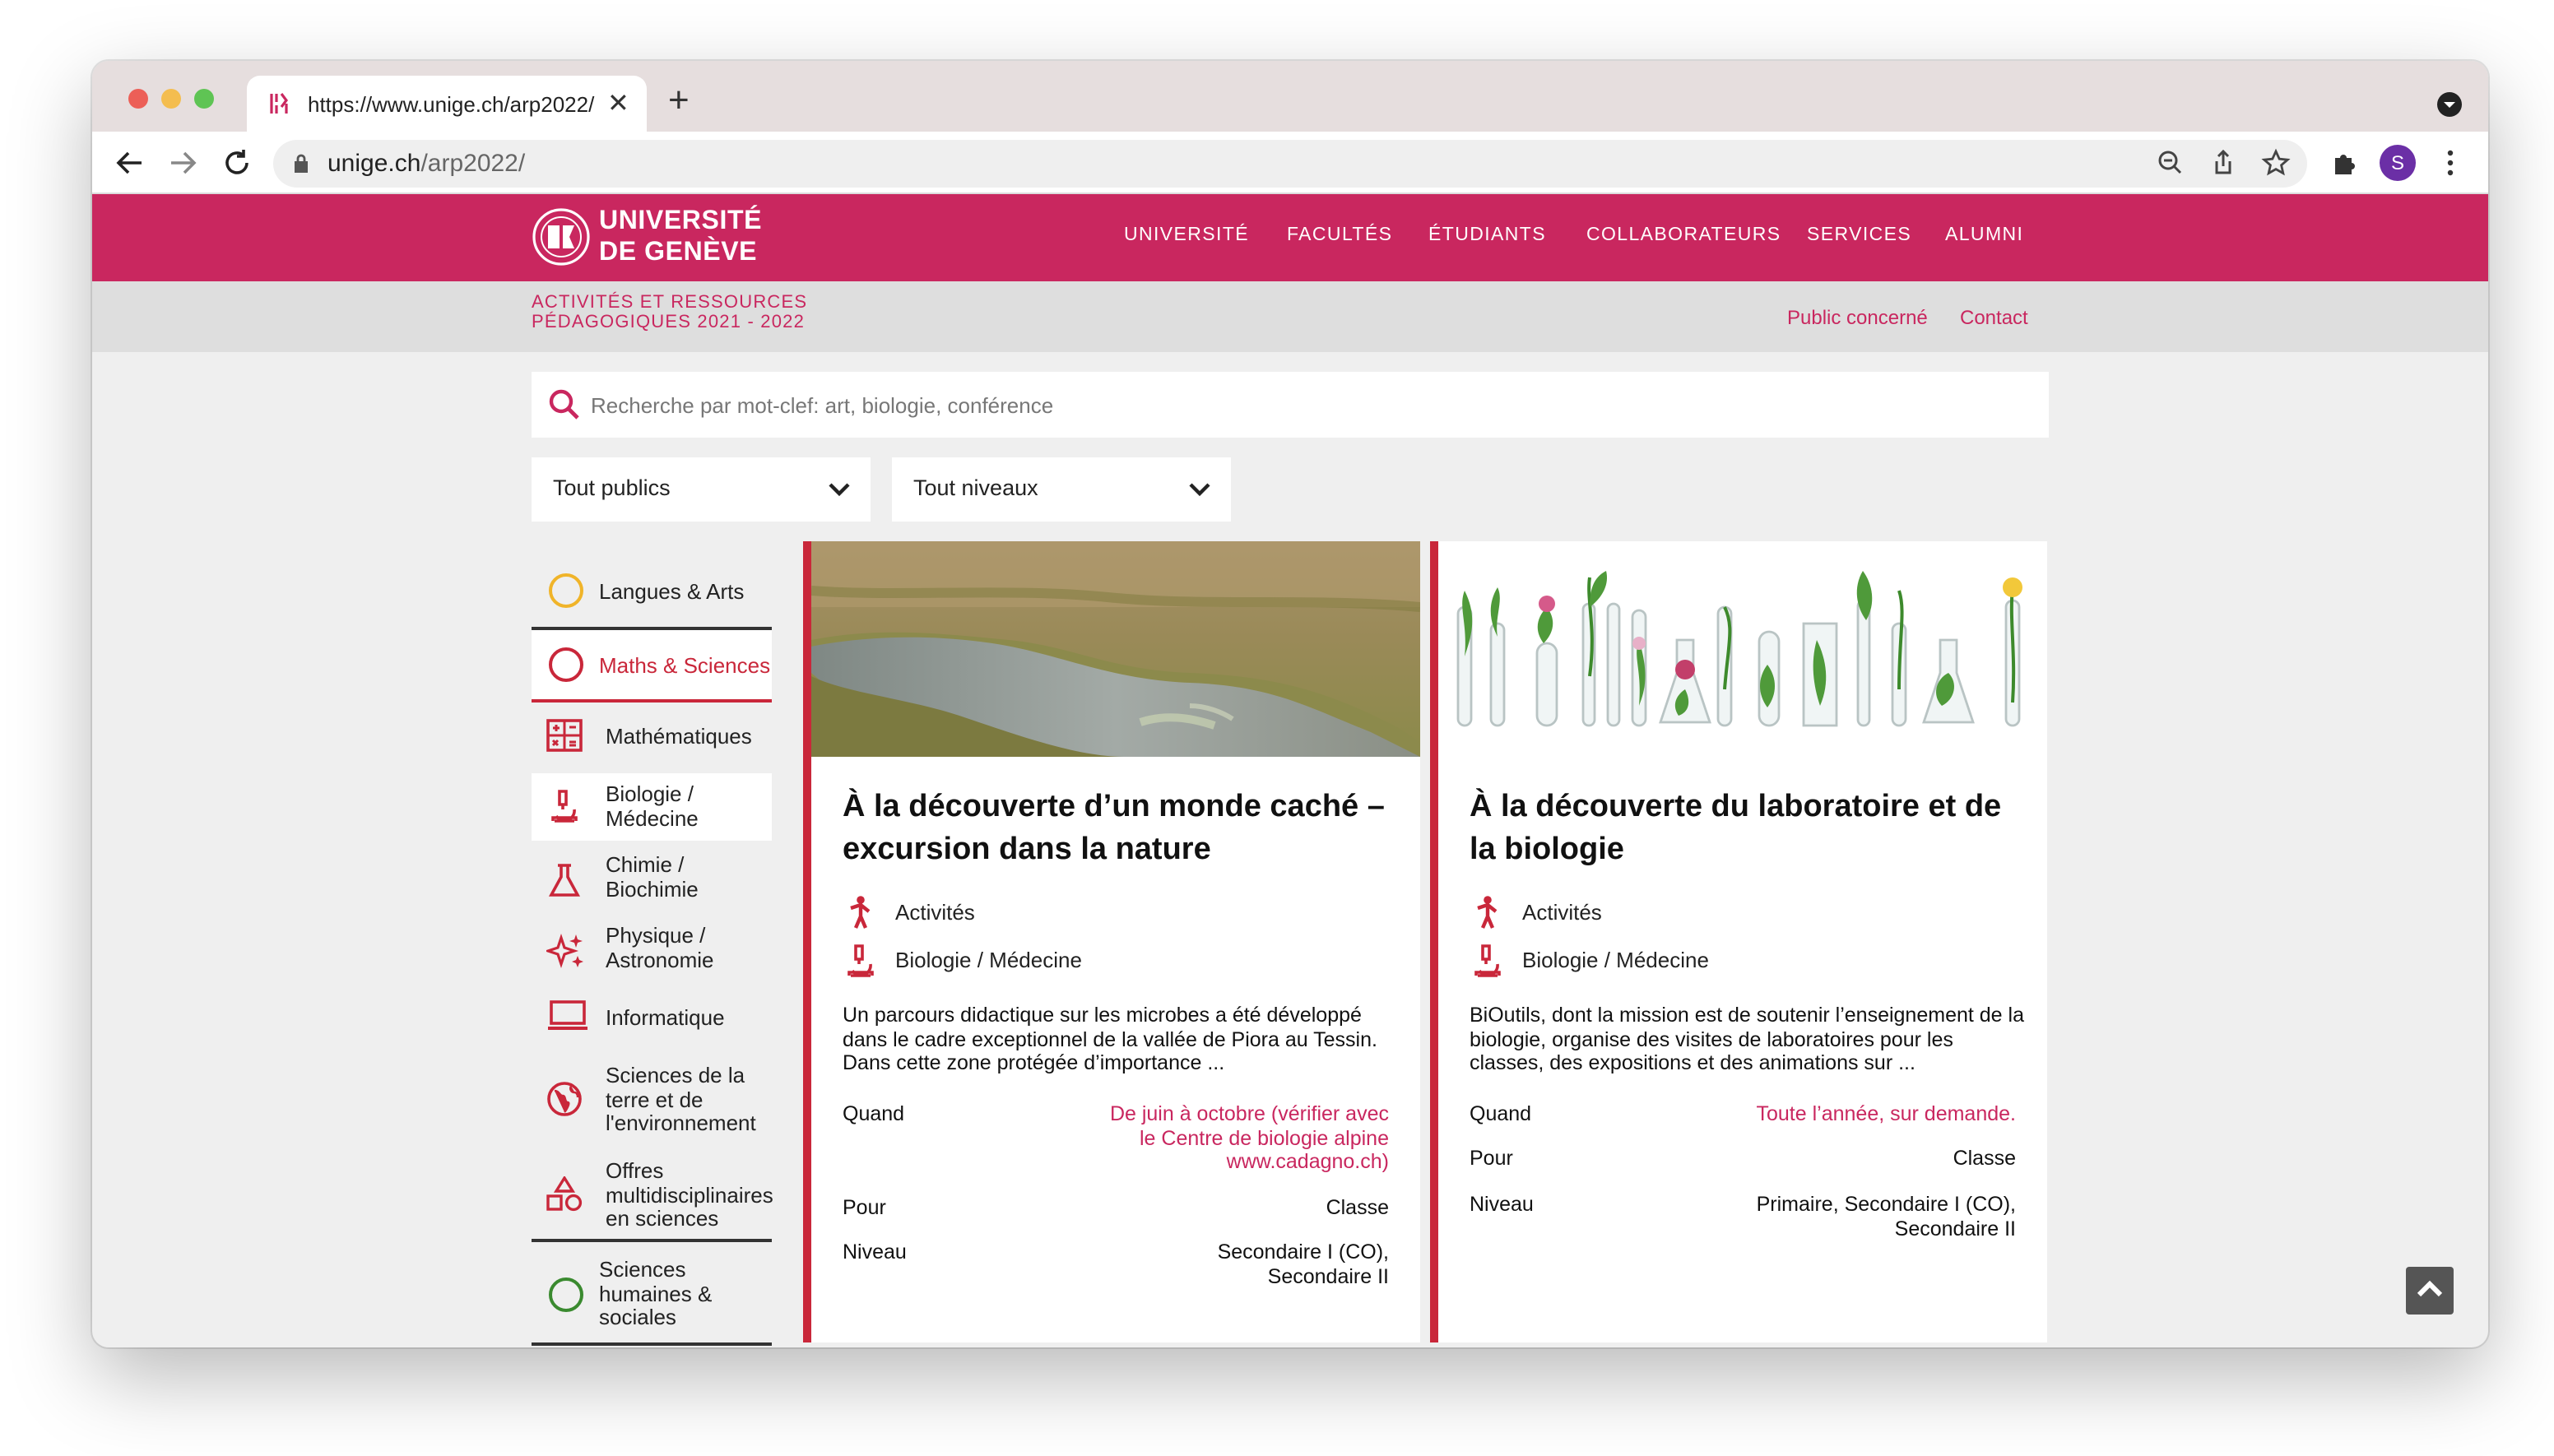 The image size is (2554, 1456). Describe the element at coordinates (1339, 235) in the screenshot. I see `nav-facultes: FACULTÉS` at that location.